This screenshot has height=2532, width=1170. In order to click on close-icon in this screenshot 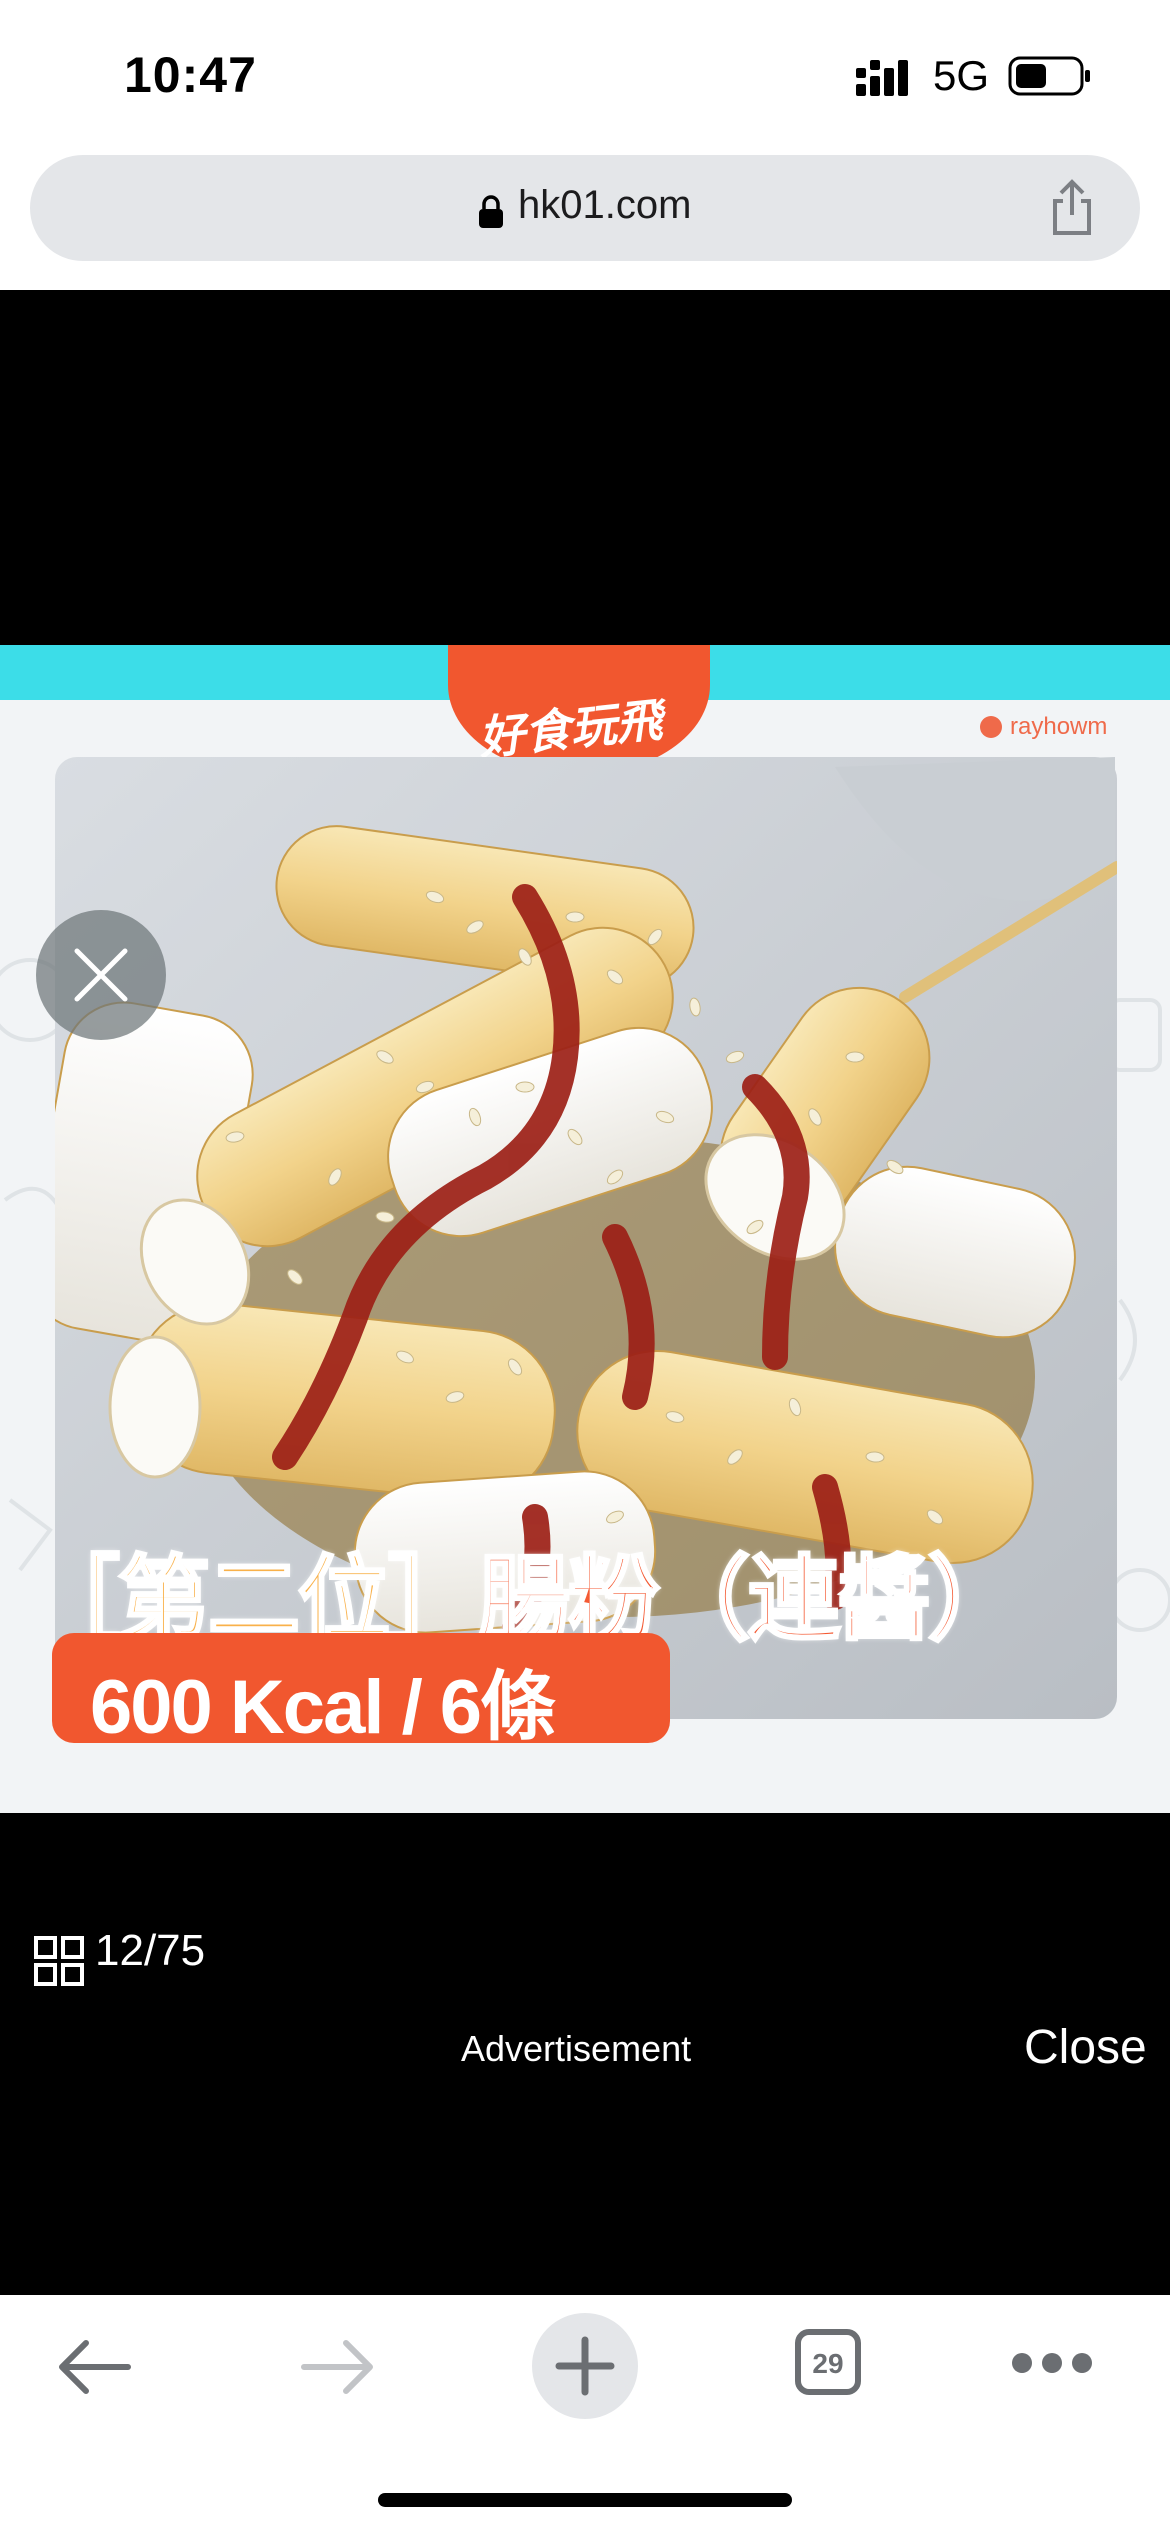, I will do `click(101, 975)`.